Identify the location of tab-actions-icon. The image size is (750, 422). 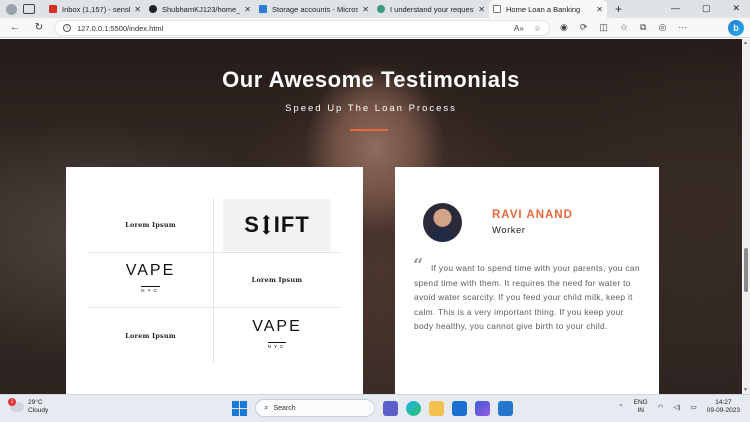
(29, 9).